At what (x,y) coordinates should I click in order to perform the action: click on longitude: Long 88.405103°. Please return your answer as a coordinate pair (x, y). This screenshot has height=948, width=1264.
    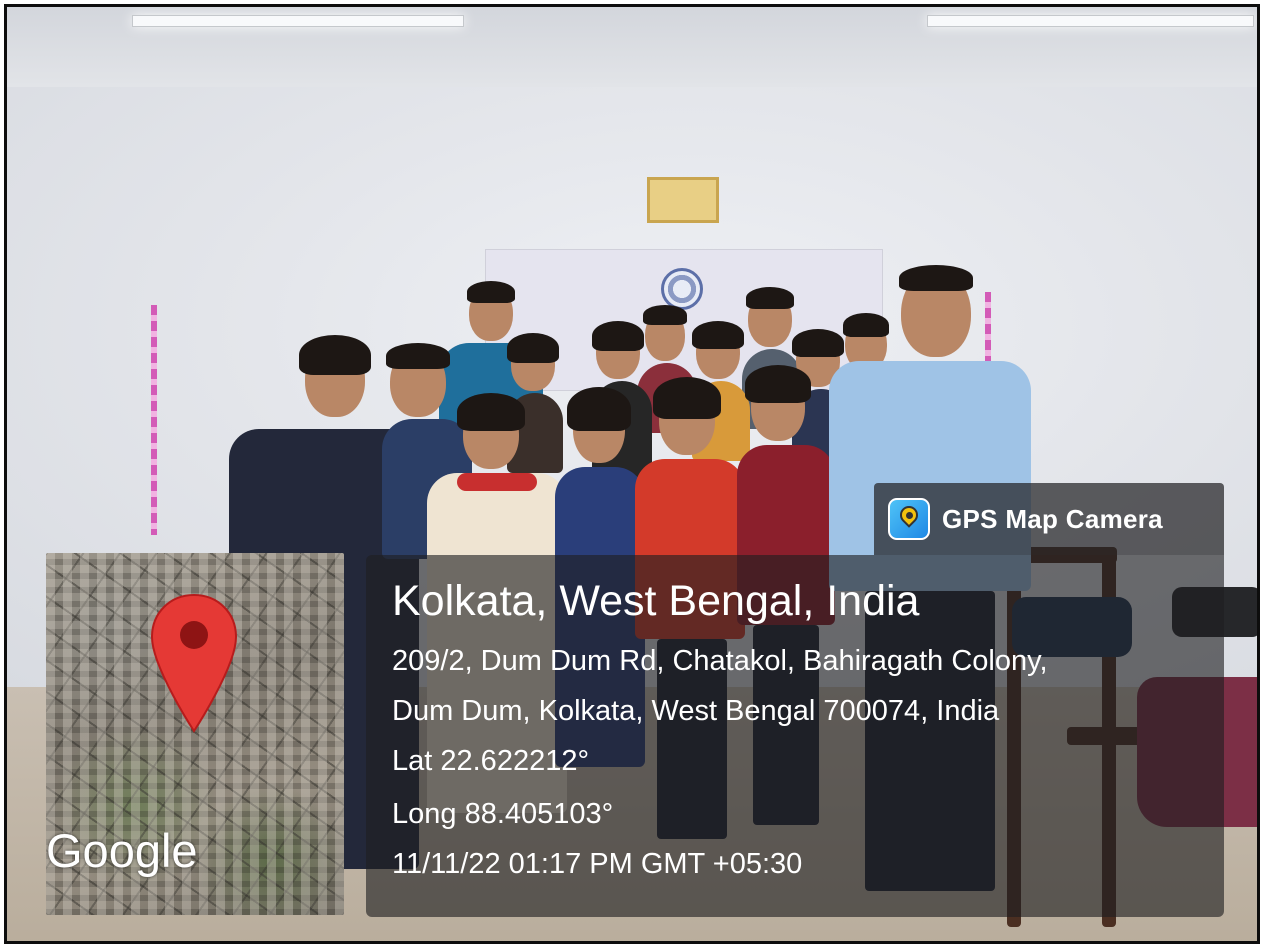
    Looking at the image, I should click on (503, 814).